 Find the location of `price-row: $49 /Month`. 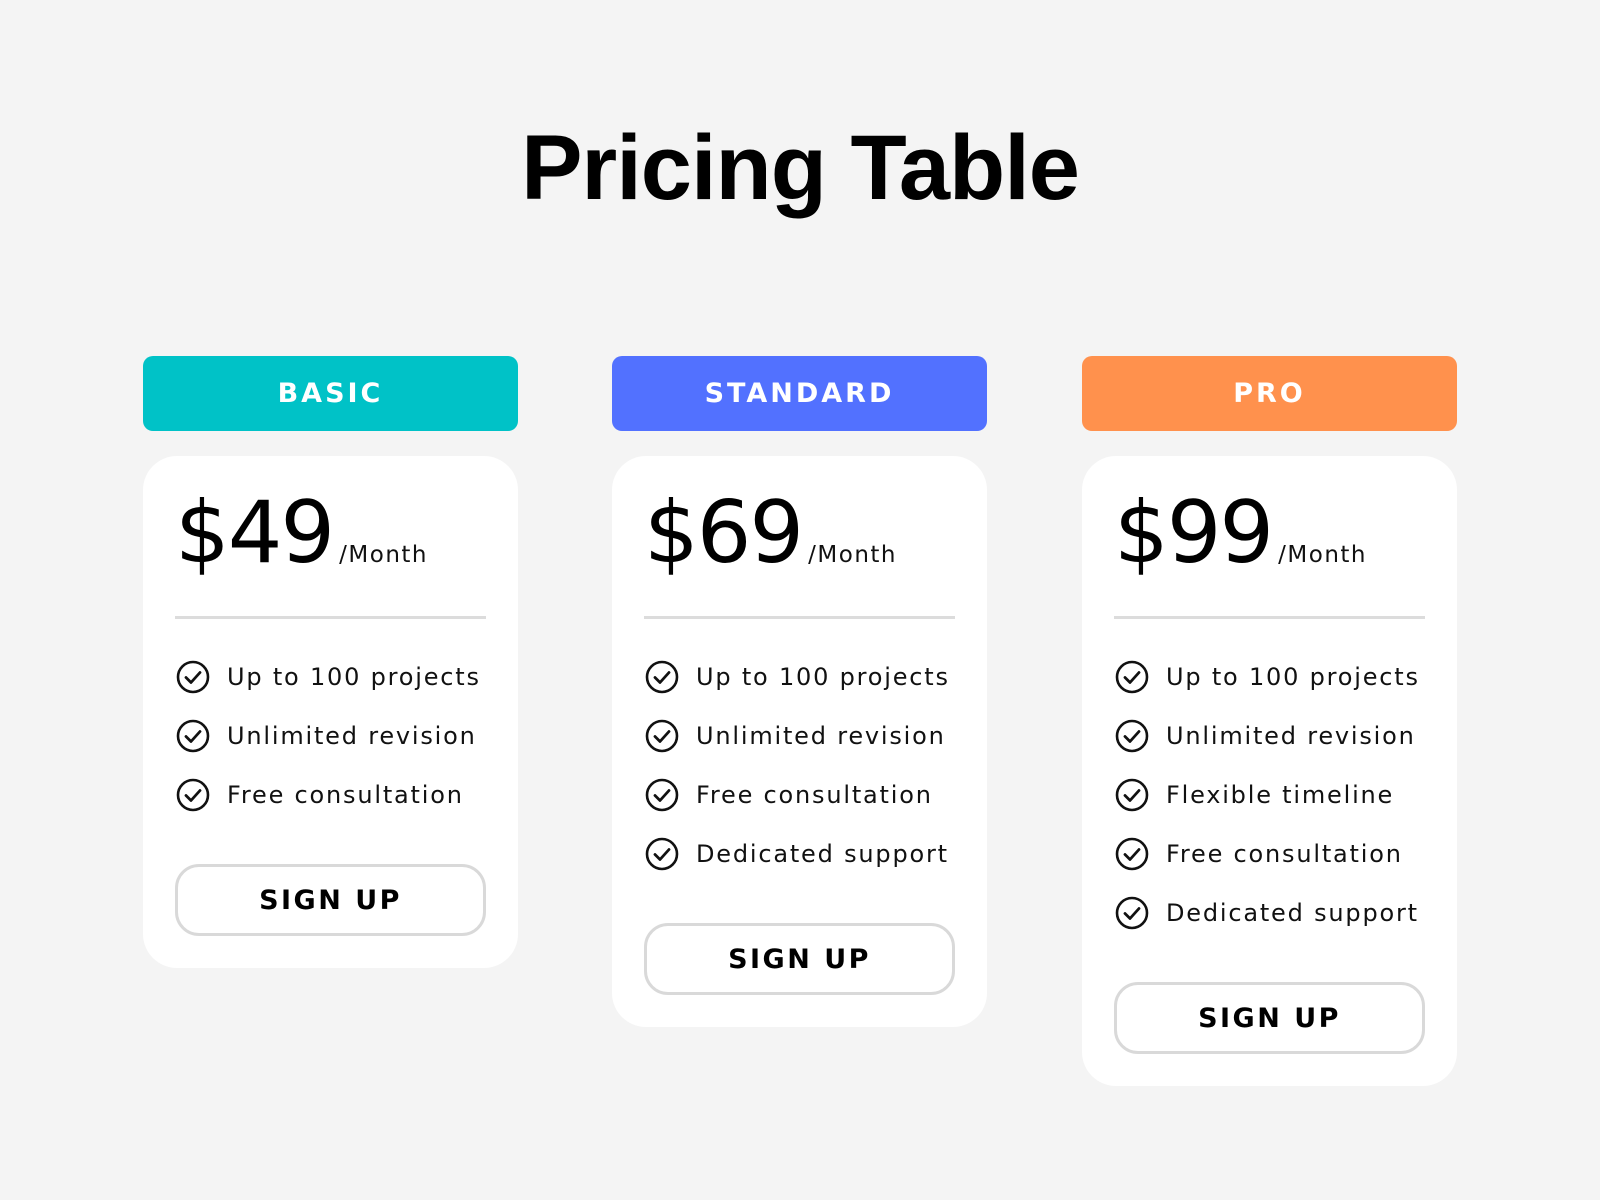

price-row: $49 /Month is located at coordinates (330, 530).